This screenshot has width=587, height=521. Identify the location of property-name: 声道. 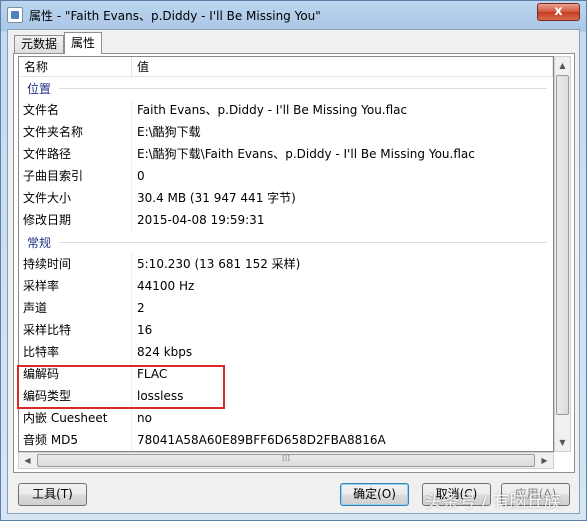
(75, 308).